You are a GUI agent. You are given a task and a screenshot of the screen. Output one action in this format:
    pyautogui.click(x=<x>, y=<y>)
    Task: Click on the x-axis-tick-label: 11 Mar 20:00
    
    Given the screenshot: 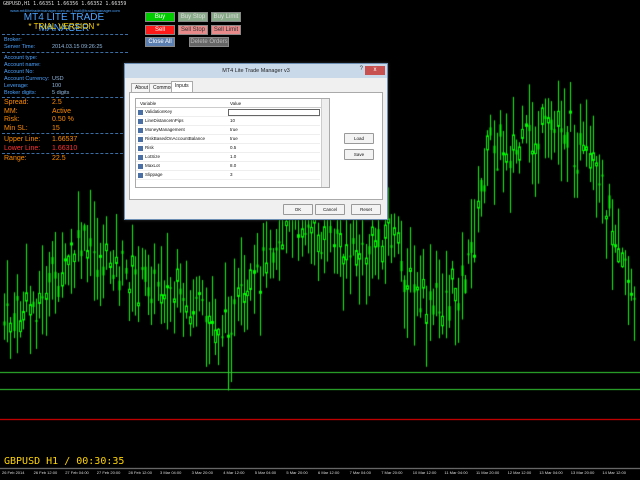 What is the action you would take?
    pyautogui.click(x=488, y=472)
    